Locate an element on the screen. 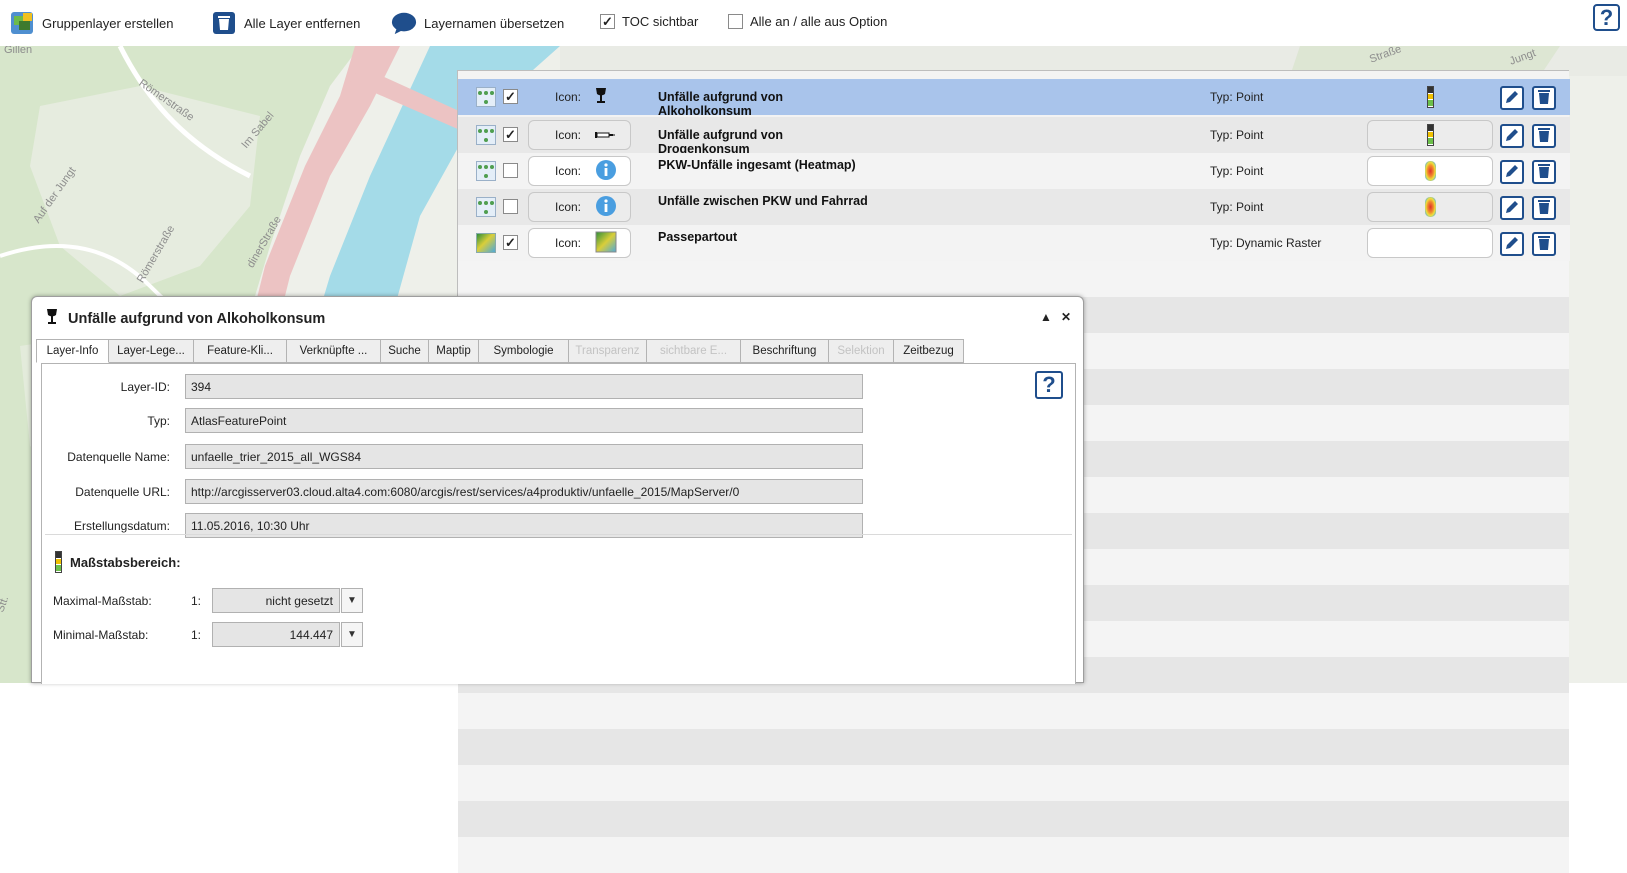 The width and height of the screenshot is (1627, 873). layer-row: ✓ Icon: Passepartout Typ: Dynamic Raster is located at coordinates (1014, 243).